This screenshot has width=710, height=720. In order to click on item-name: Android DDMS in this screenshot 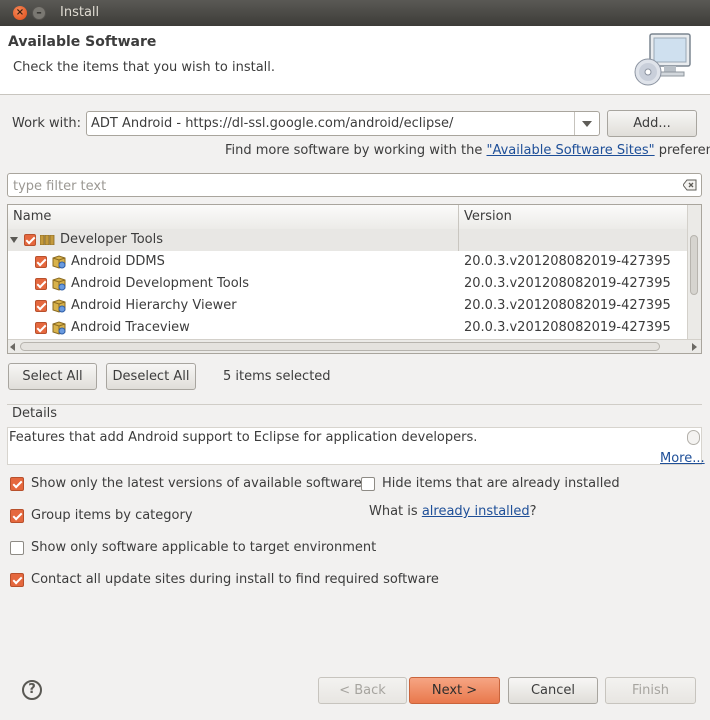, I will do `click(118, 261)`.